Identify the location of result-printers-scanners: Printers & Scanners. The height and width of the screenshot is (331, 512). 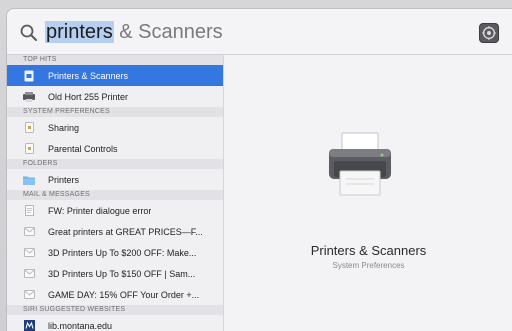
(115, 75).